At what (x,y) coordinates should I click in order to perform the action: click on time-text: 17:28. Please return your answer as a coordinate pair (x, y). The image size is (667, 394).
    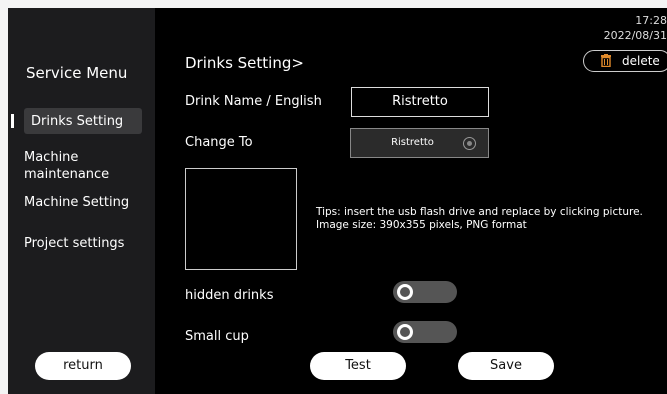
    Looking at the image, I should click on (651, 20).